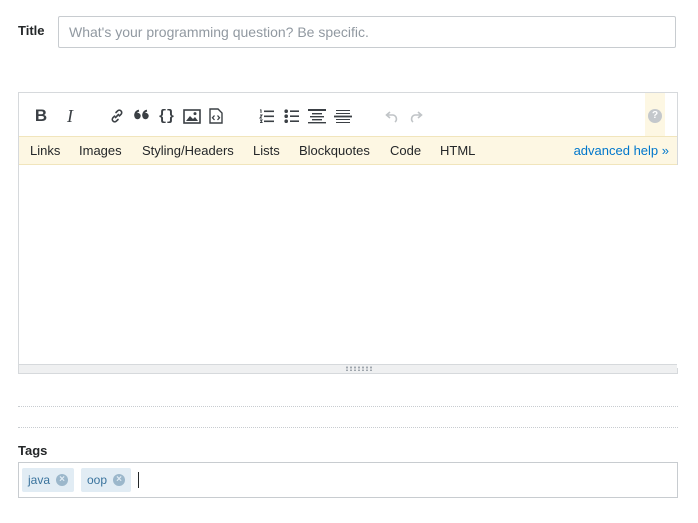 This screenshot has width=698, height=523. I want to click on blockquote-icon, so click(141, 114).